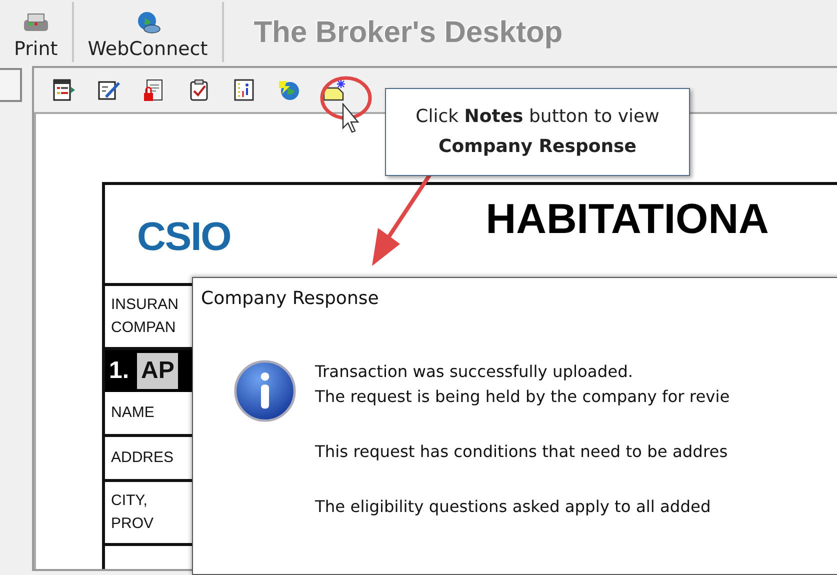 The width and height of the screenshot is (837, 575). I want to click on message-text: The eligibility questions asked apply to all added, so click(513, 507).